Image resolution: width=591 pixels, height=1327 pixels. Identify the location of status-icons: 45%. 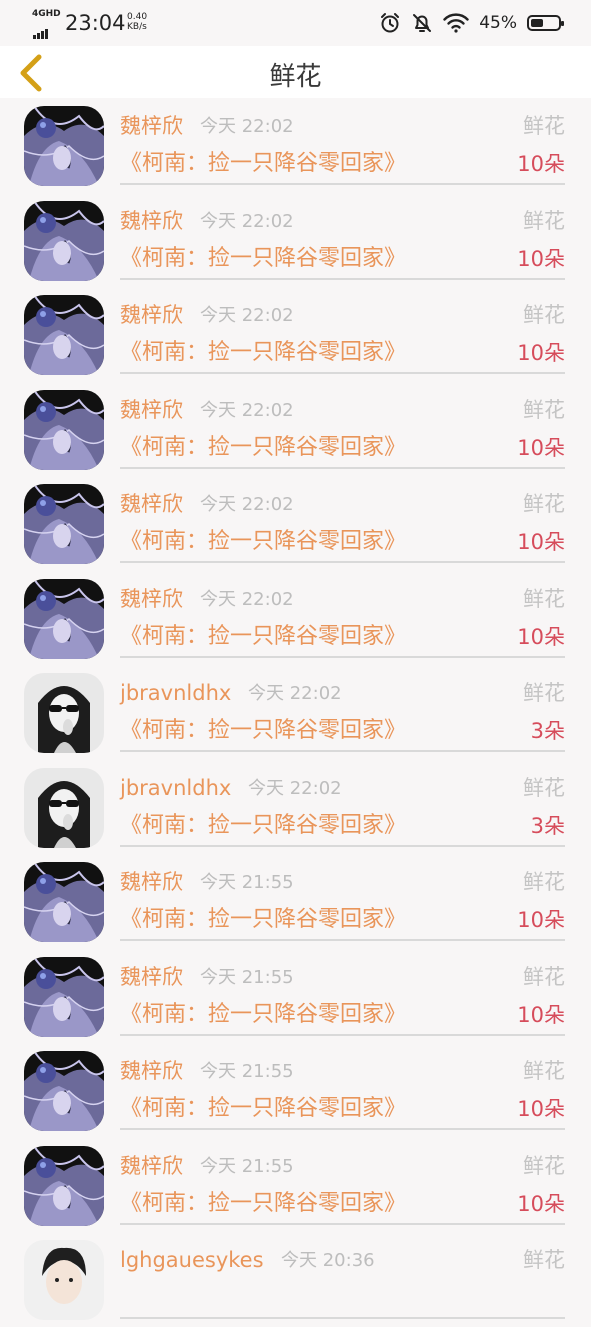
(471, 23).